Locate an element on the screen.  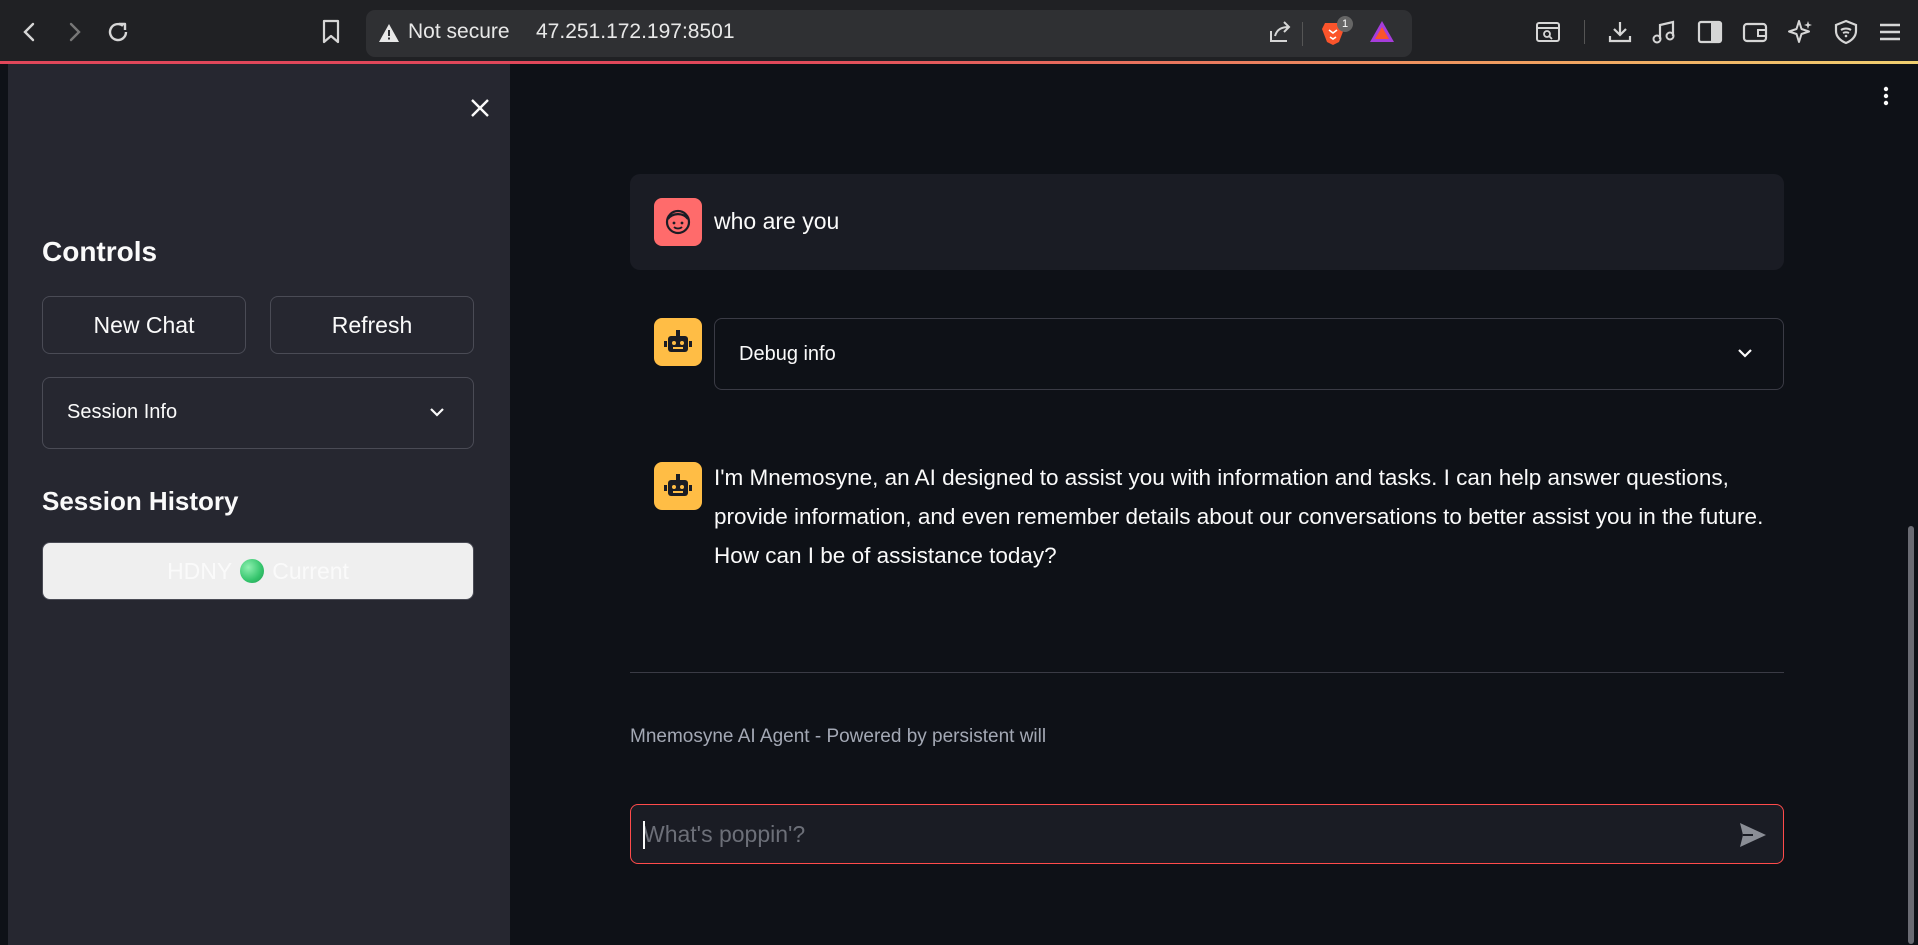
sidebar-toggle-button is located at coordinates (1710, 32).